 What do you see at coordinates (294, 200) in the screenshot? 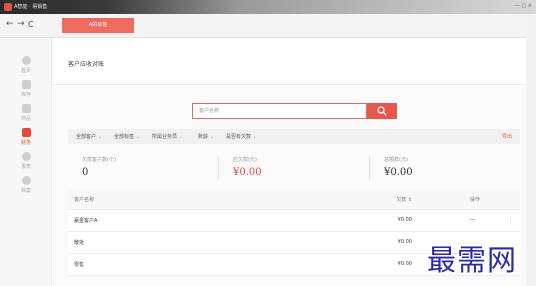
I see `table-header-row: 客户名称 欠款 ⇕ 操作` at bounding box center [294, 200].